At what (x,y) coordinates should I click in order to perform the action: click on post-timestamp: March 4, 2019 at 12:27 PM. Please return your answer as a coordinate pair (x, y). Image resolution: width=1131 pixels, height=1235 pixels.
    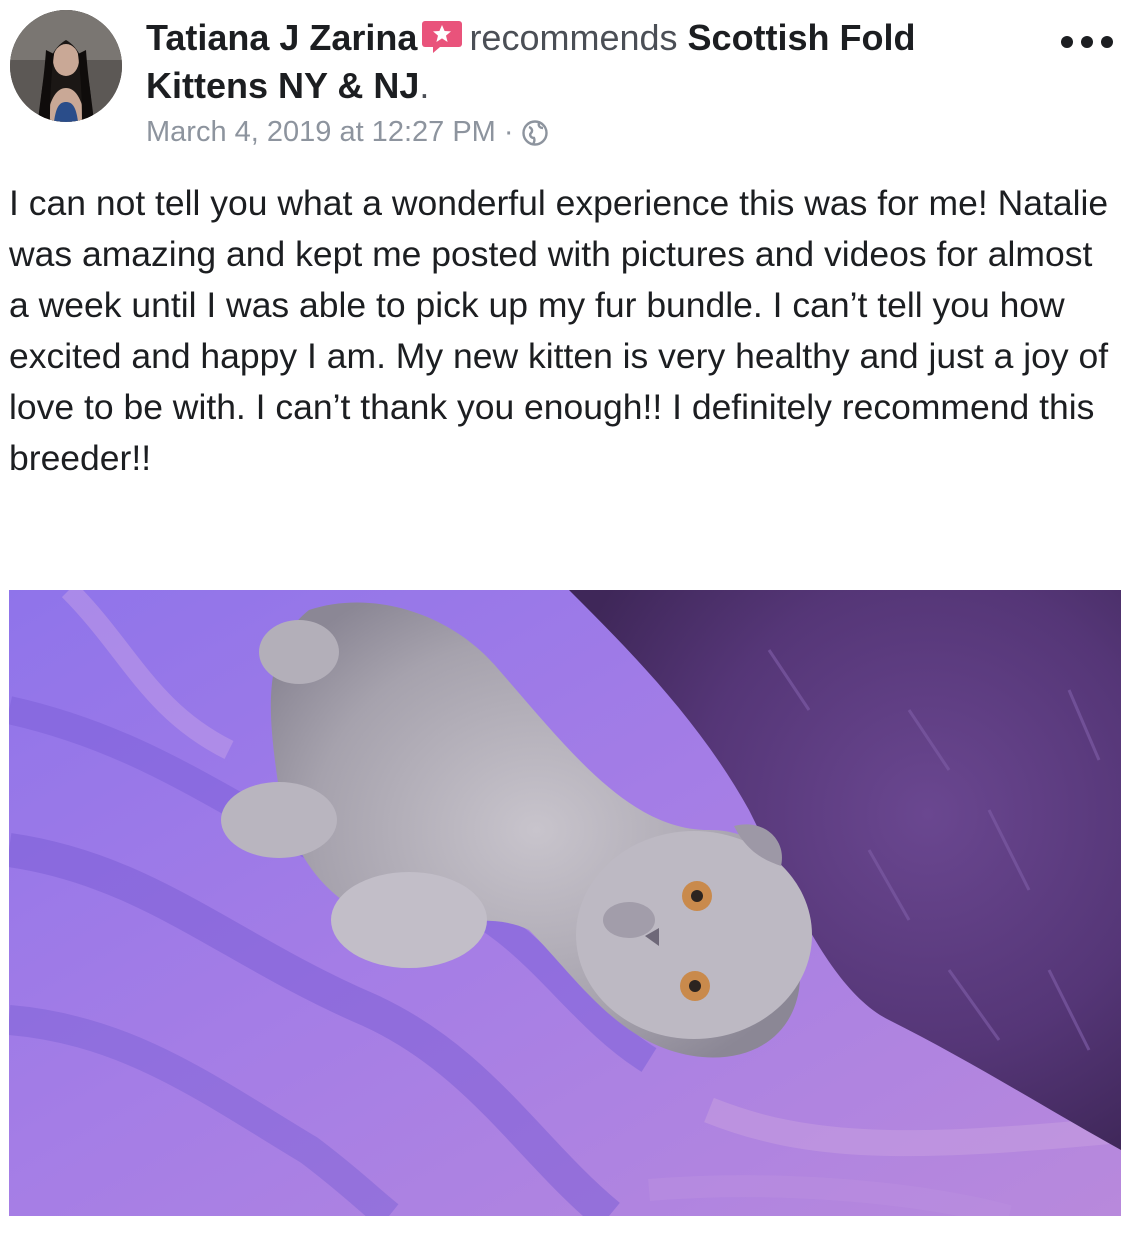
    Looking at the image, I should click on (321, 132).